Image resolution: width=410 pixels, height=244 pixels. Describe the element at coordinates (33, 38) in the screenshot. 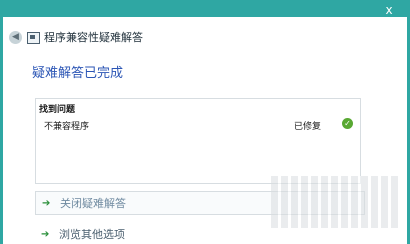

I see `app-window-icon` at that location.